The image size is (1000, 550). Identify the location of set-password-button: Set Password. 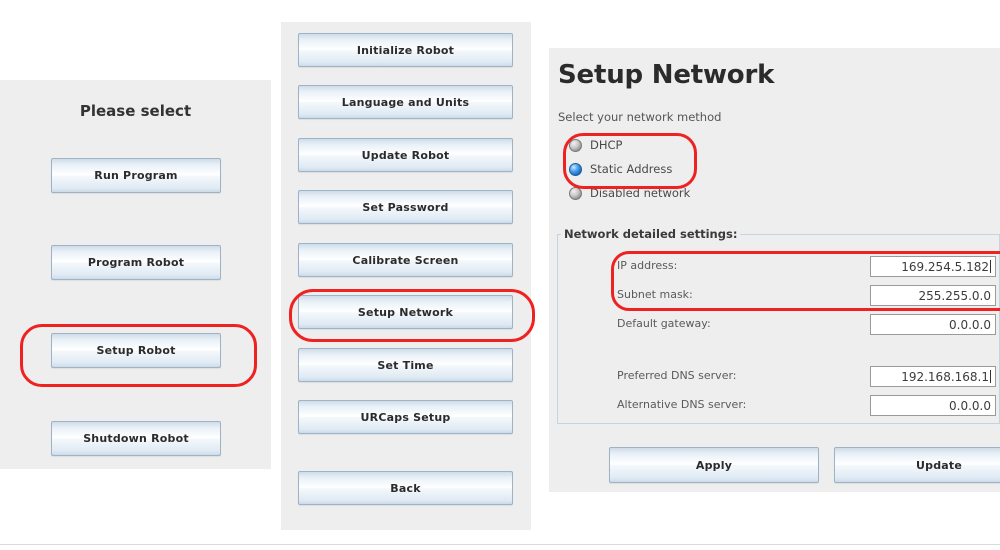
(405, 207).